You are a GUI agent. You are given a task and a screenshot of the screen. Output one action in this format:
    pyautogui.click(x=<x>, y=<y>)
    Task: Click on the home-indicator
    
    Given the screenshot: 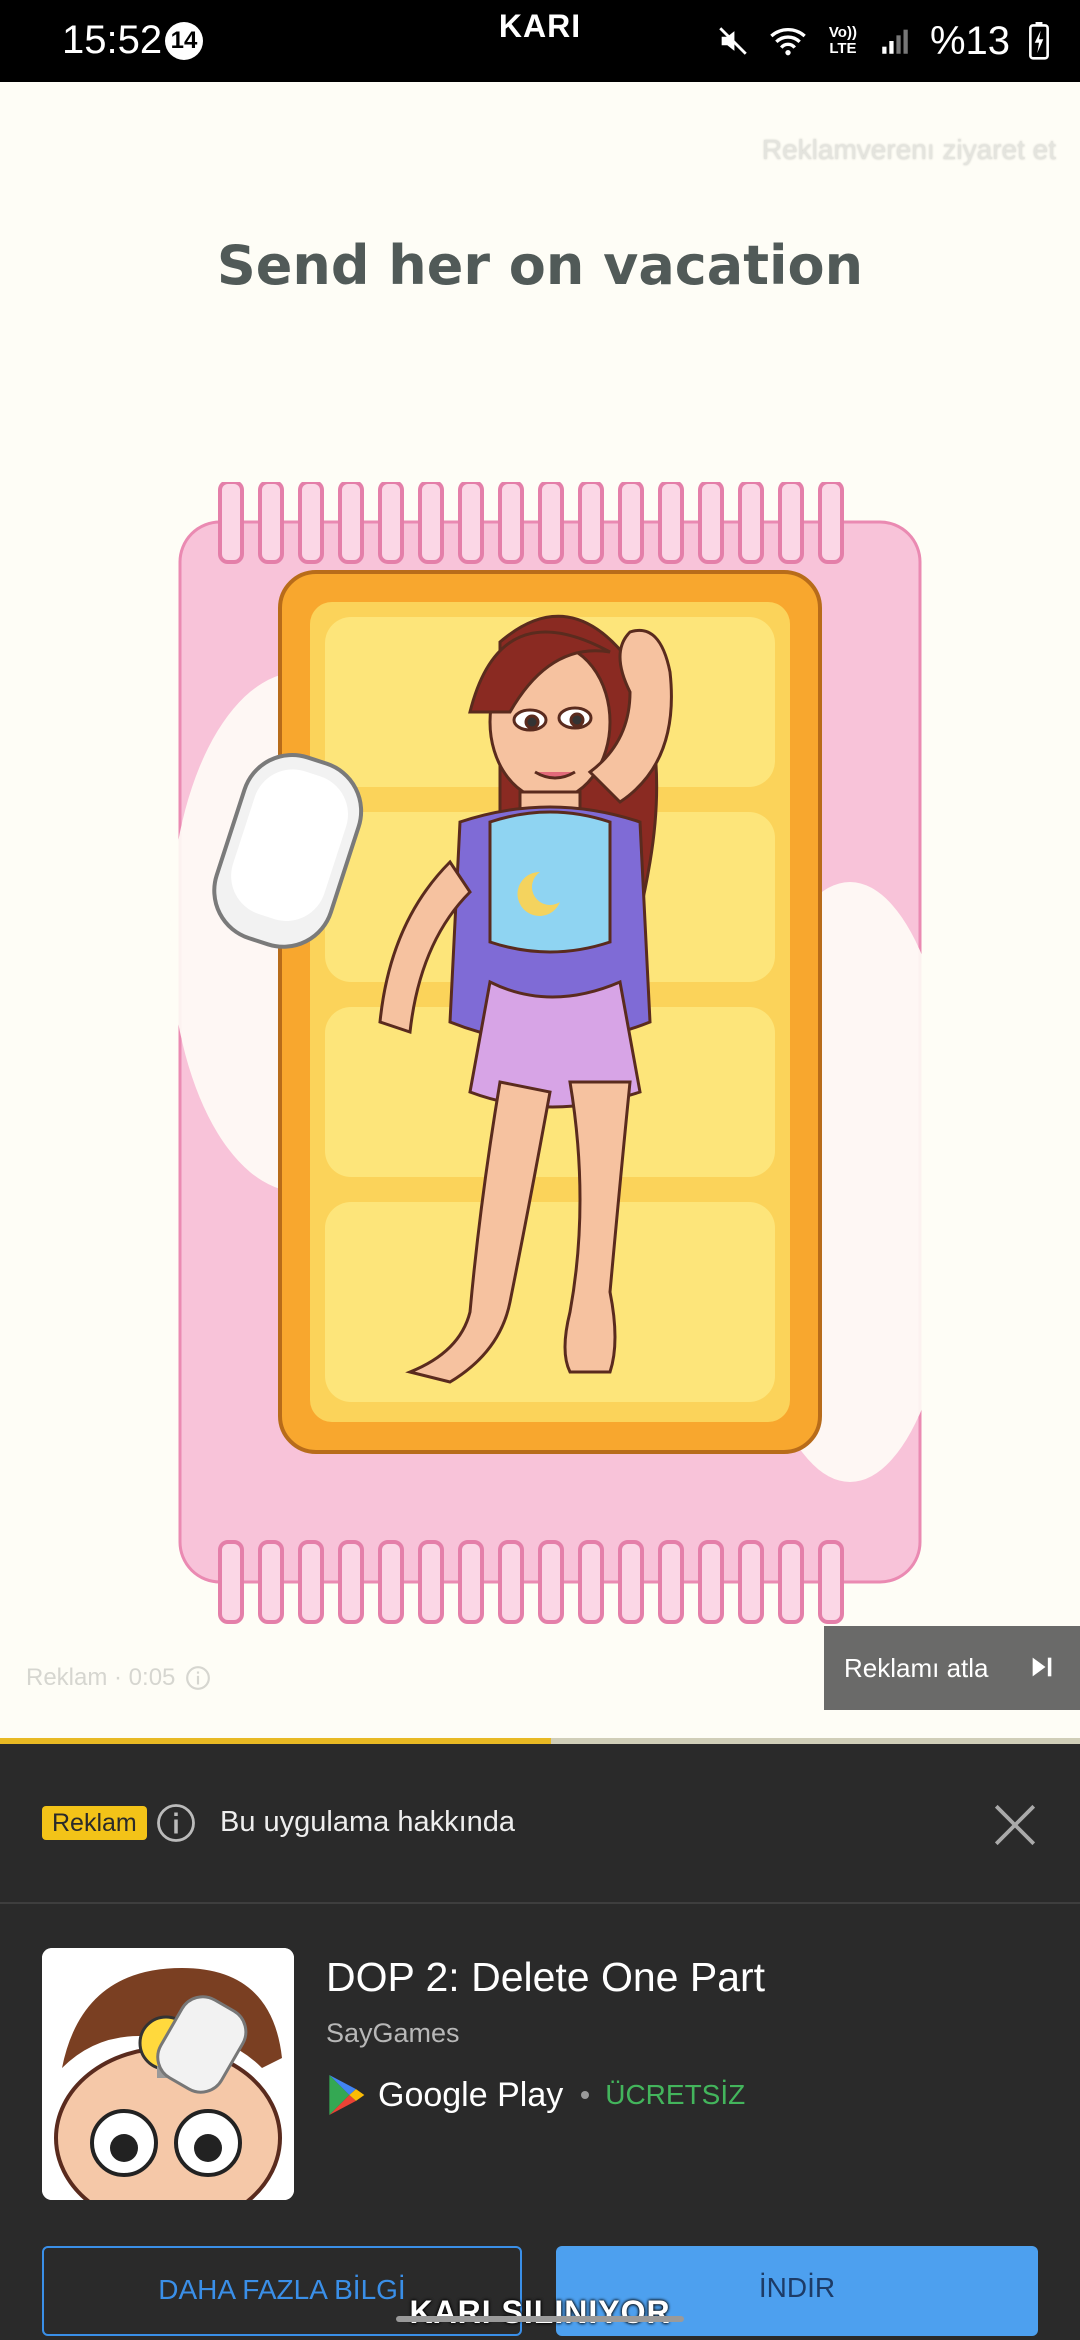 What is the action you would take?
    pyautogui.click(x=540, y=2319)
    